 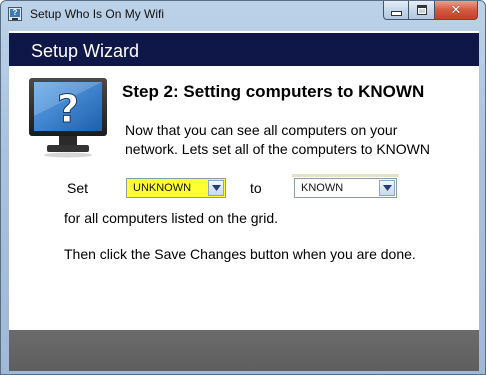 What do you see at coordinates (345, 186) in the screenshot?
I see `to-status-select: KNOWN` at bounding box center [345, 186].